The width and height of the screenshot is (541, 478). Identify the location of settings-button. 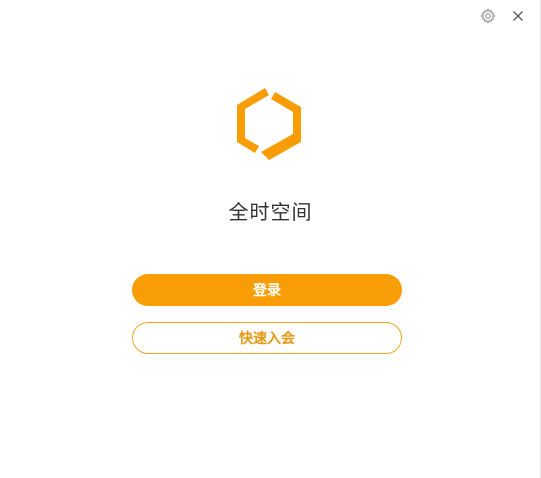
(488, 16).